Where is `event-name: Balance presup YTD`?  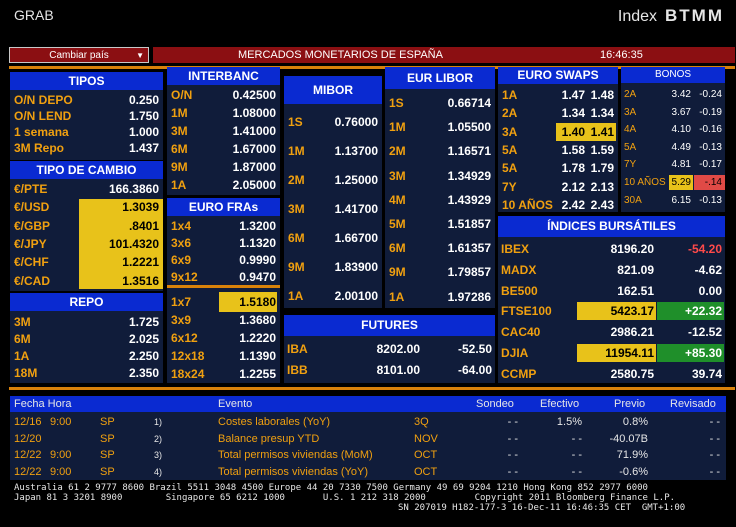 event-name: Balance presup YTD is located at coordinates (268, 439).